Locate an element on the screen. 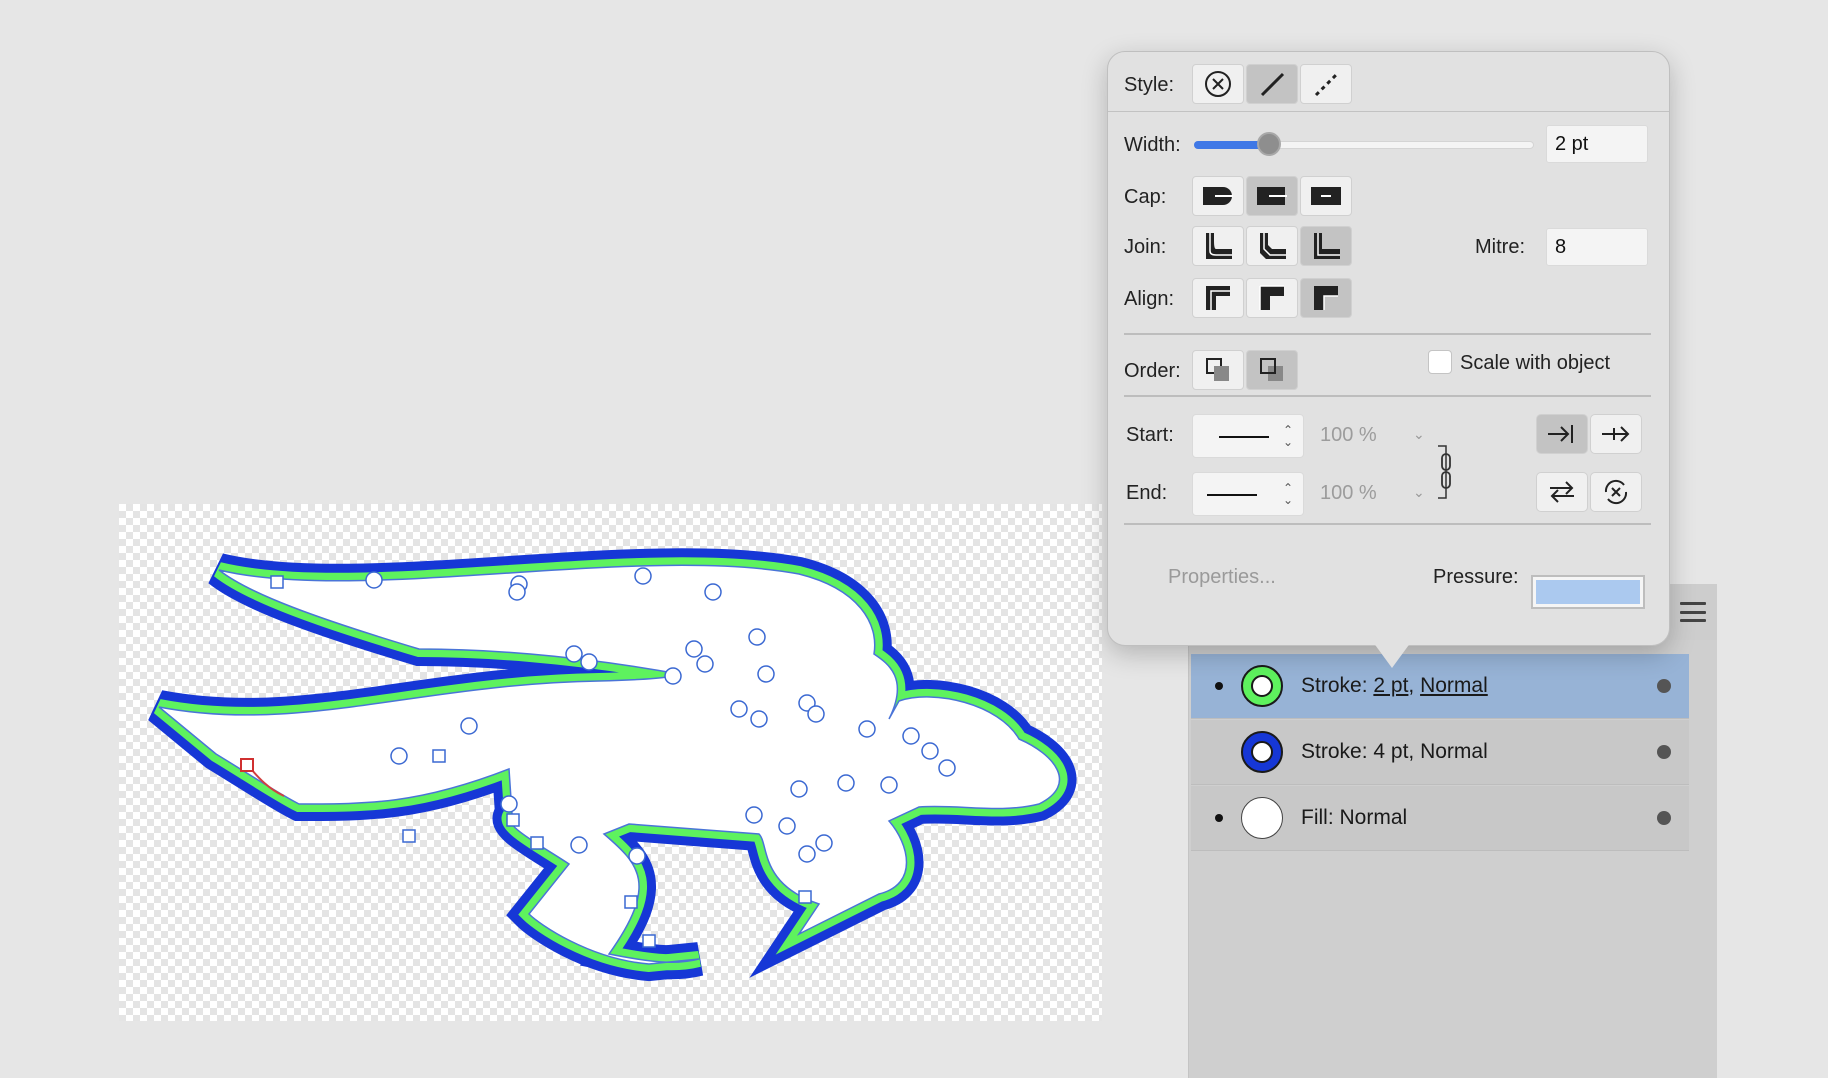 The width and height of the screenshot is (1828, 1078). mitre-label: Mitre: is located at coordinates (1500, 247).